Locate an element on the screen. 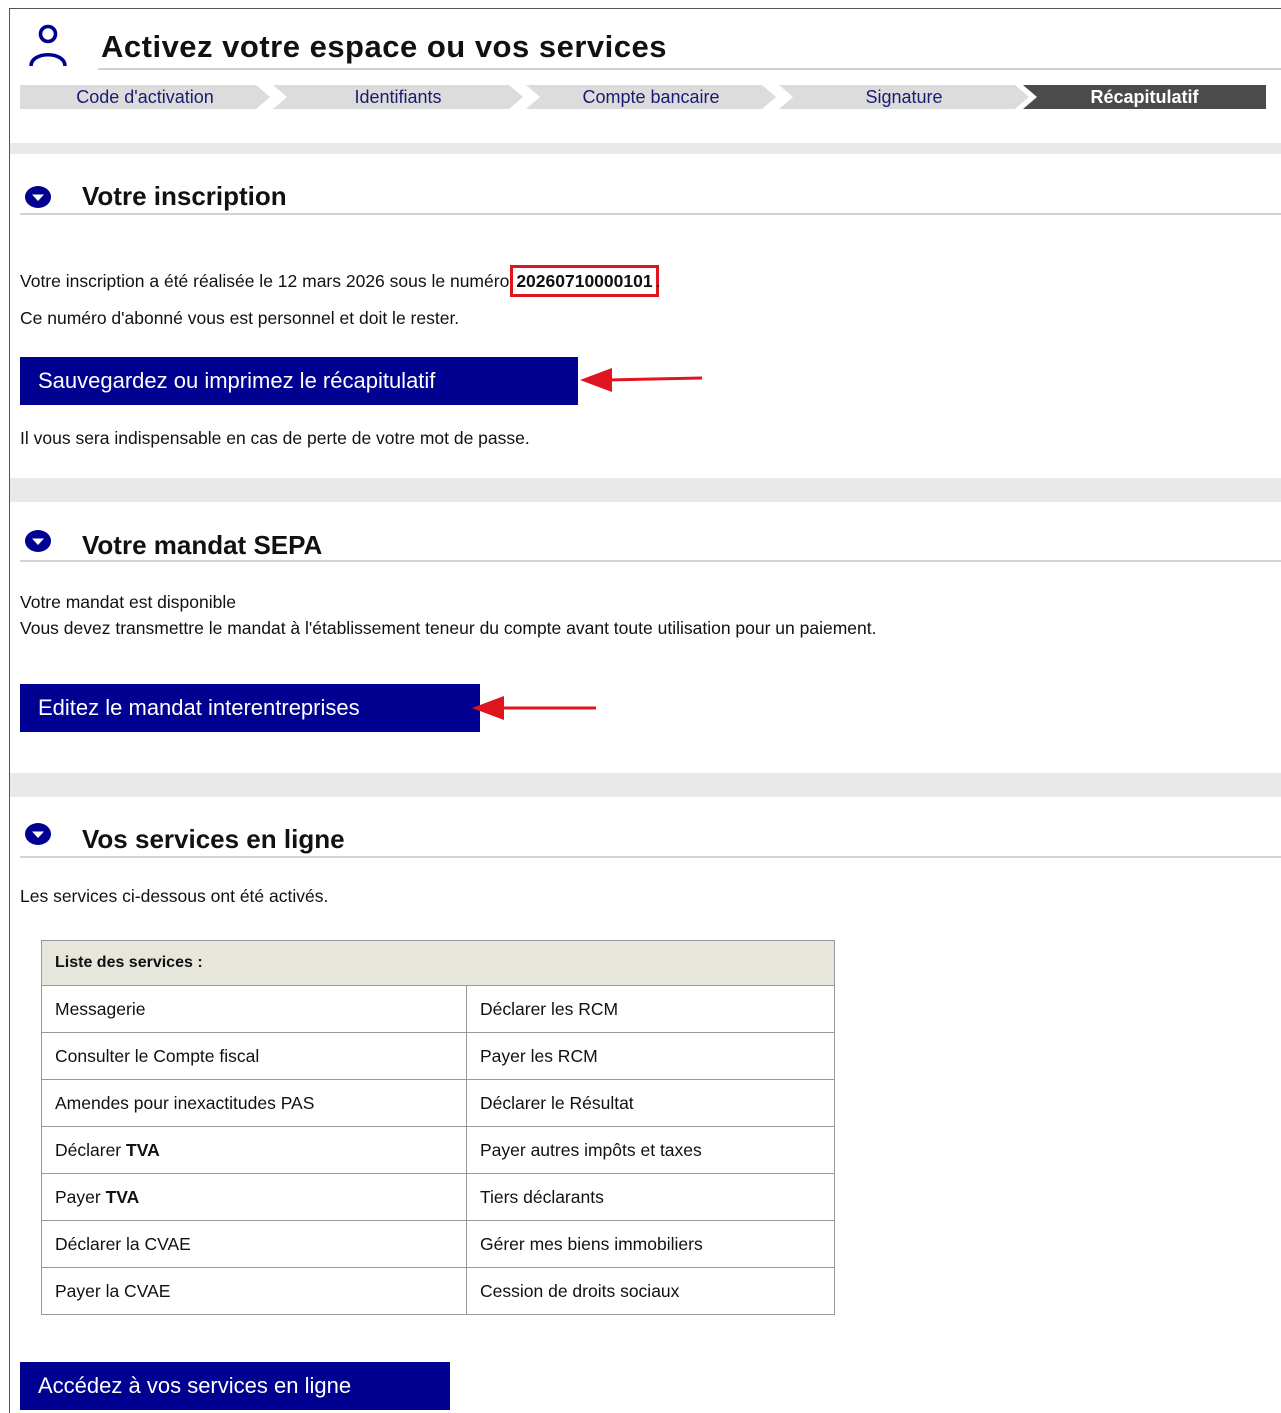 This screenshot has height=1413, width=1281. service-cell: Amendes pour inexactitudes PAS is located at coordinates (254, 1103).